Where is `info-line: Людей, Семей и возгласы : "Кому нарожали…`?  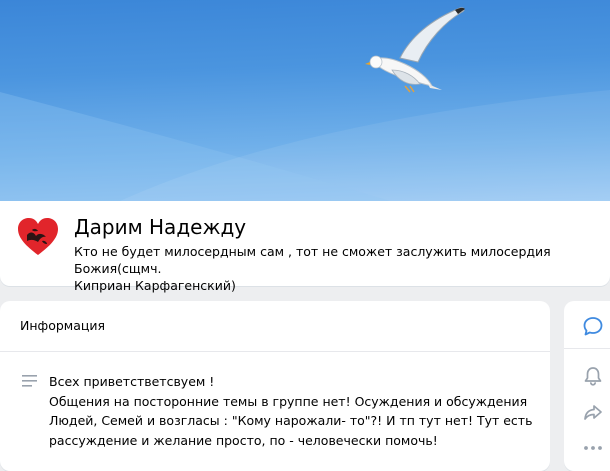 info-line: Людей, Семей и возгласы : "Кому нарожали… is located at coordinates (291, 420).